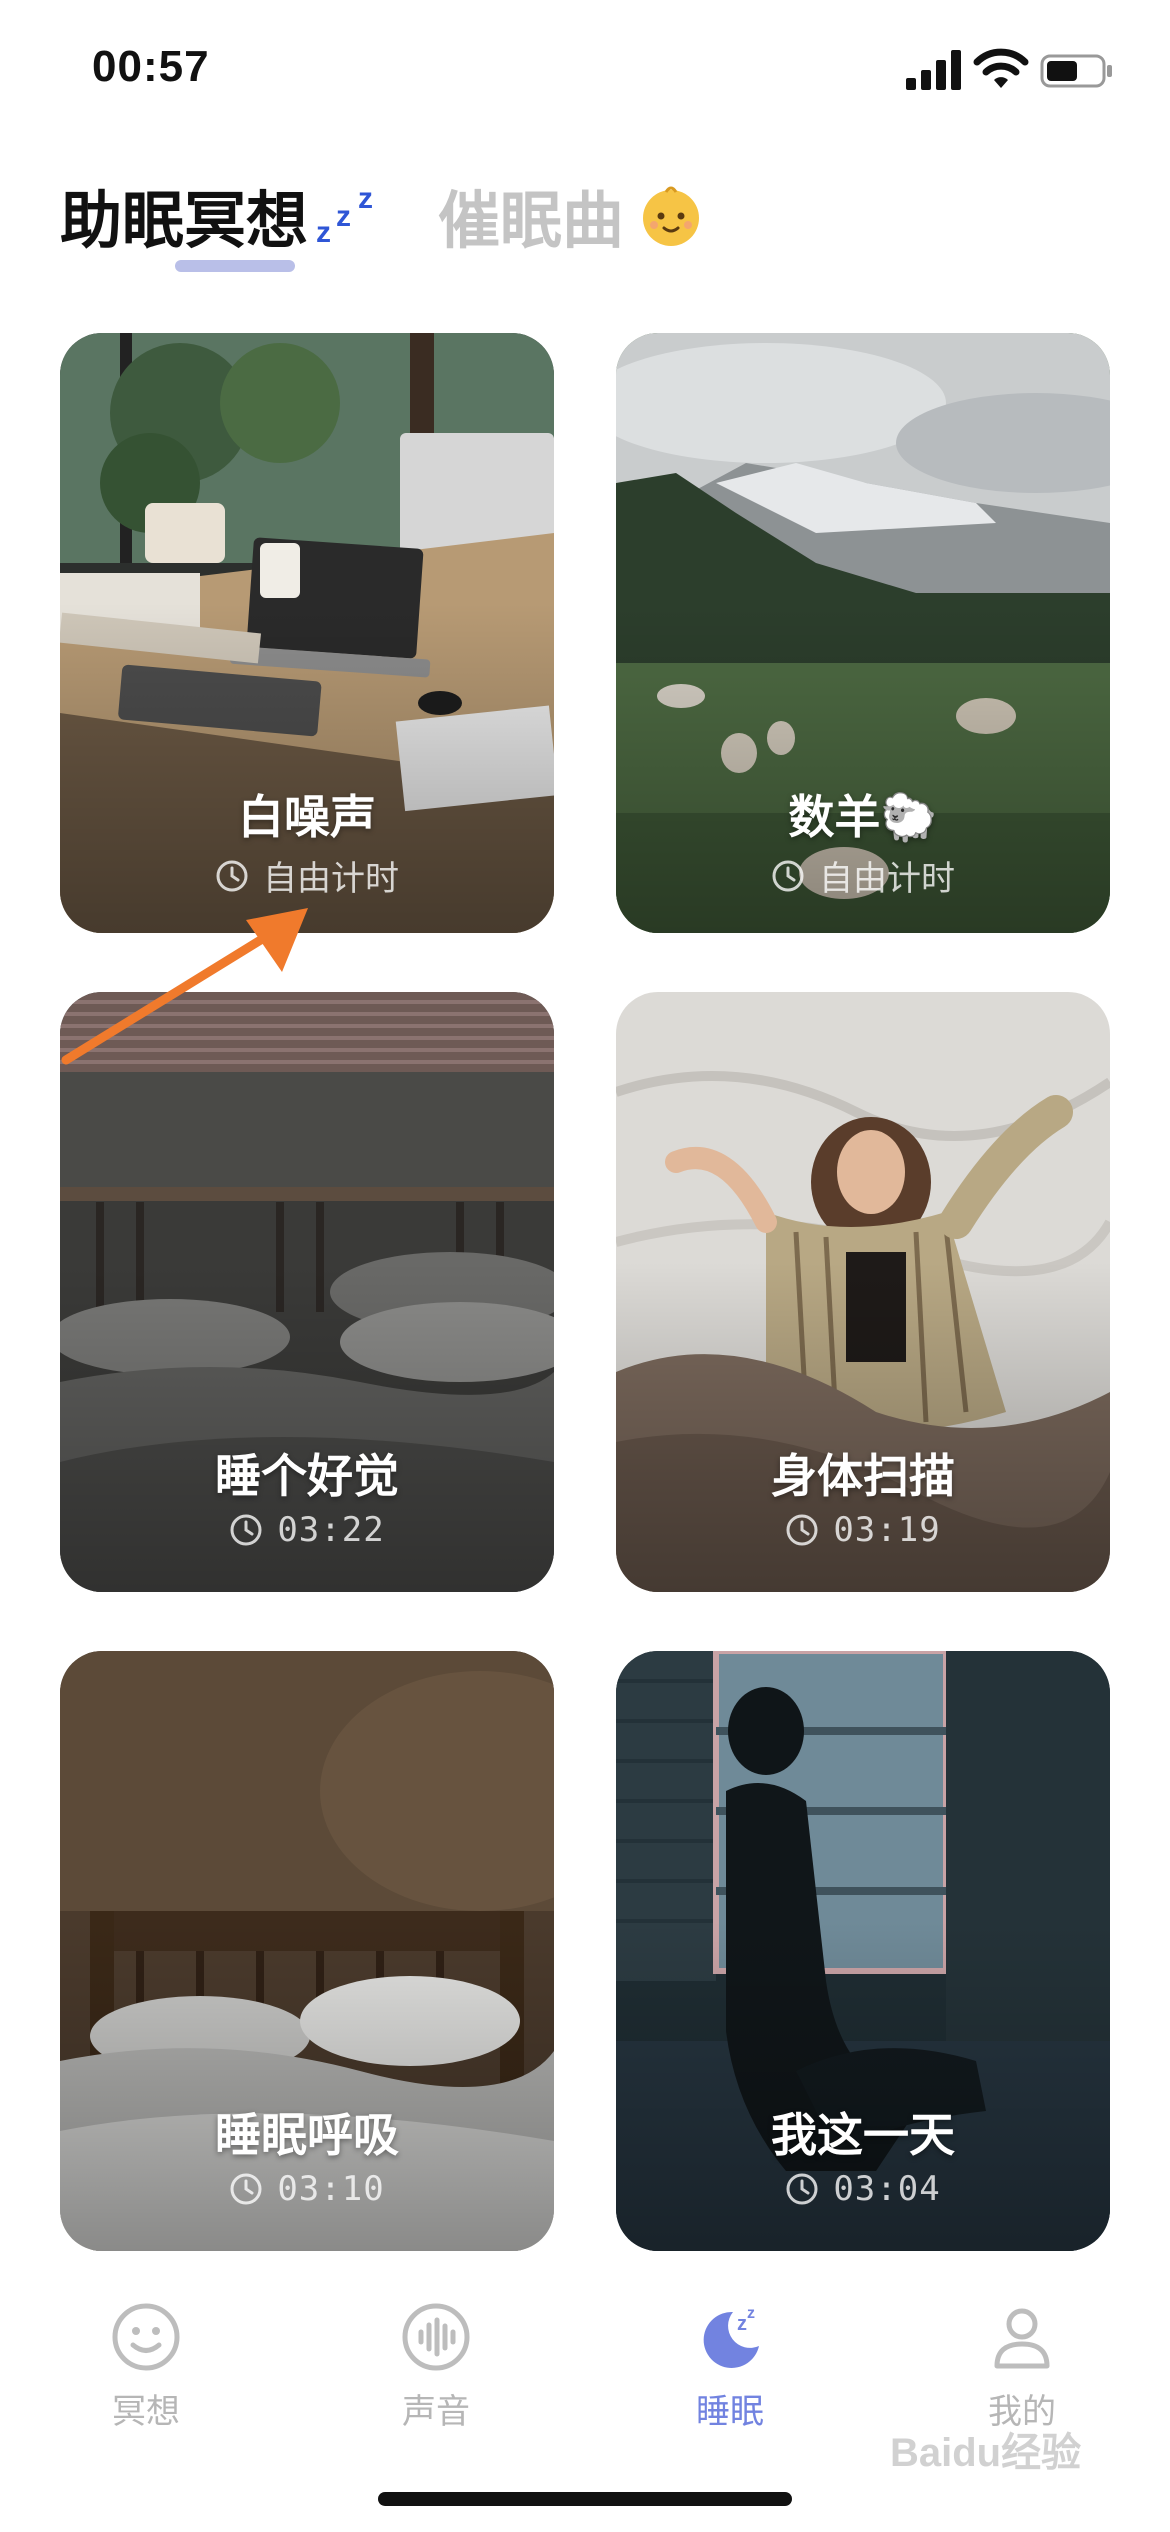 The height and width of the screenshot is (2532, 1170). I want to click on card-counting-sheep: 数羊🐑 自由计时, so click(863, 633).